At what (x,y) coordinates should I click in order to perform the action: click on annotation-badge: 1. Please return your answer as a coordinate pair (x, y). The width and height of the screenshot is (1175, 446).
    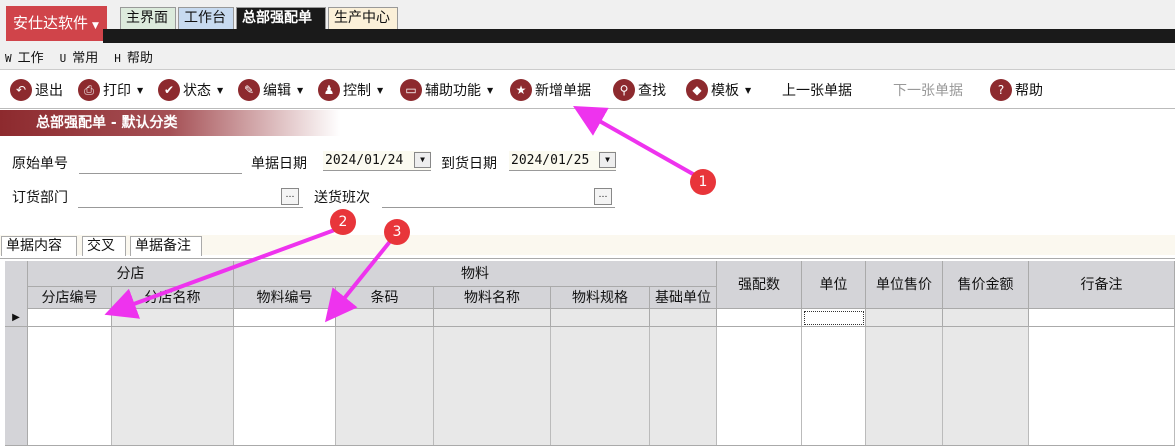
    Looking at the image, I should click on (703, 182).